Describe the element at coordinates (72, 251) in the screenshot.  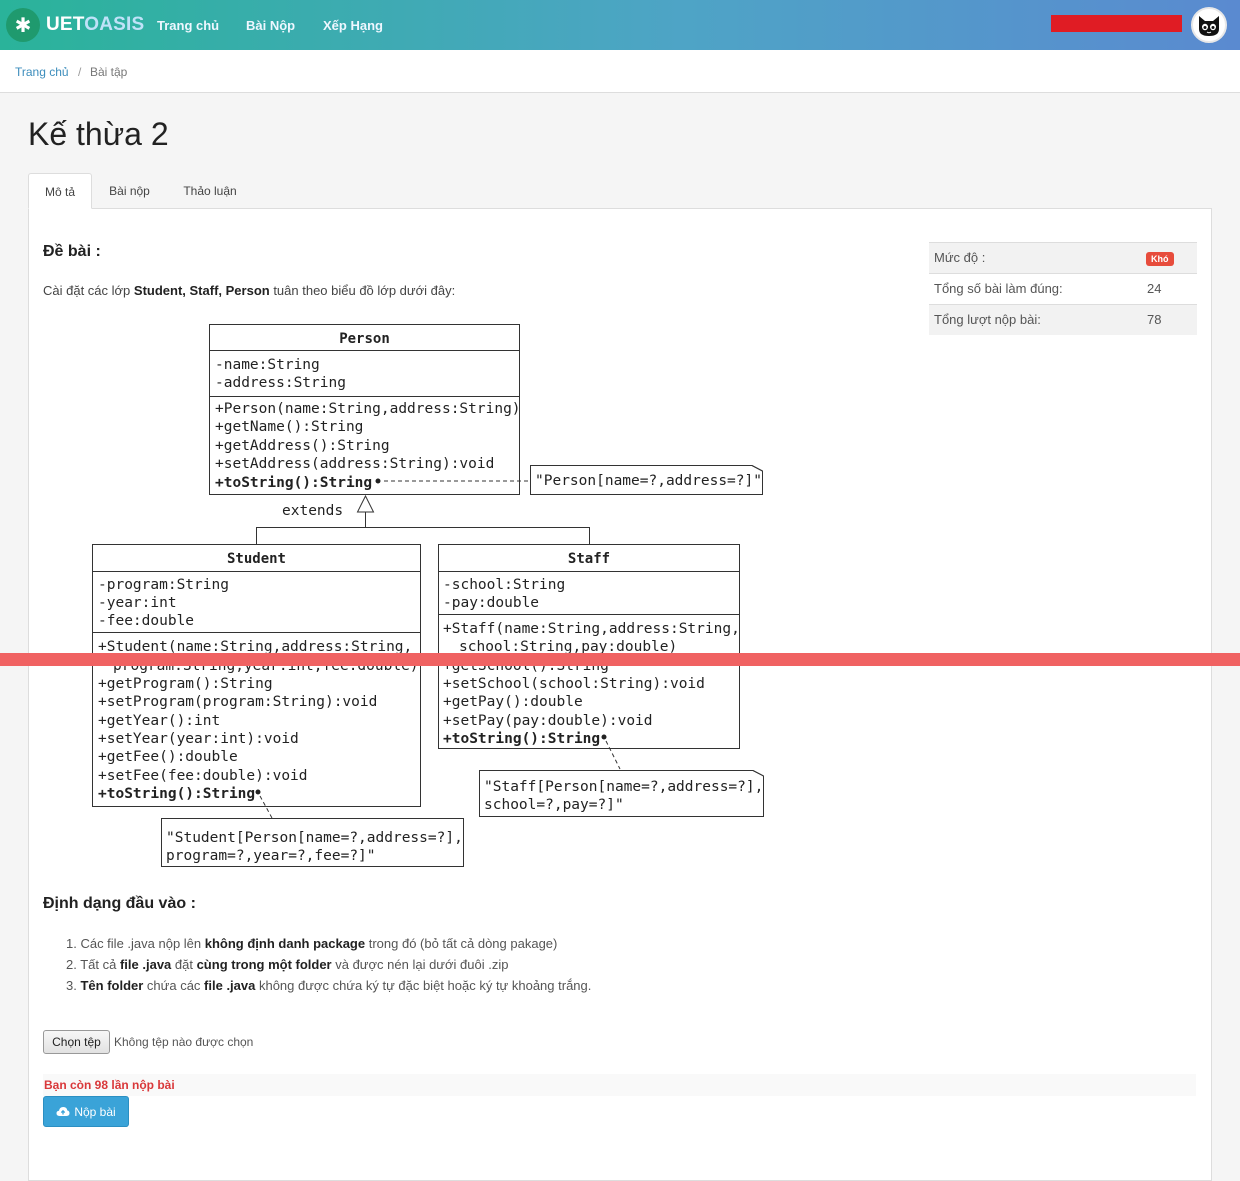
I see `problem-heading: Đề bài :` at that location.